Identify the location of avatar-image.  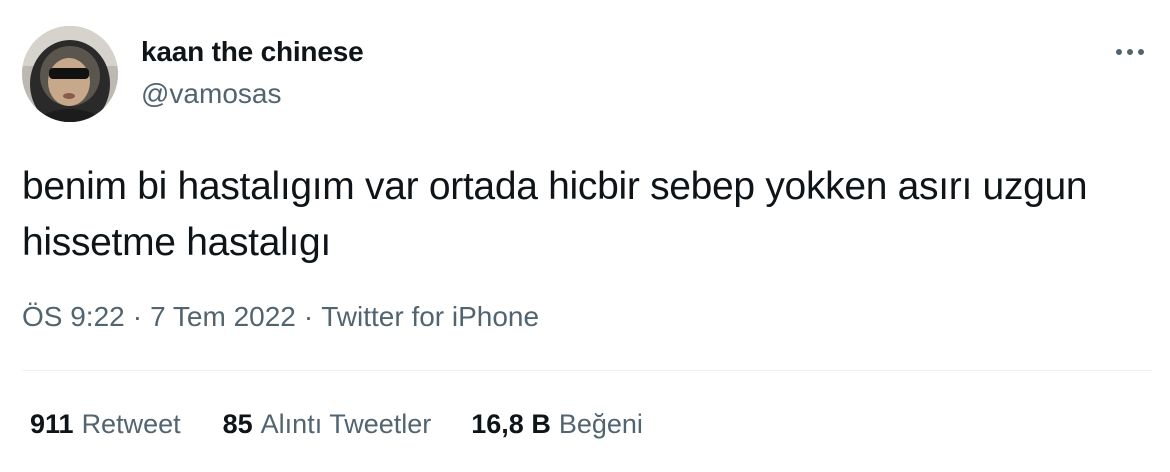
(70, 74).